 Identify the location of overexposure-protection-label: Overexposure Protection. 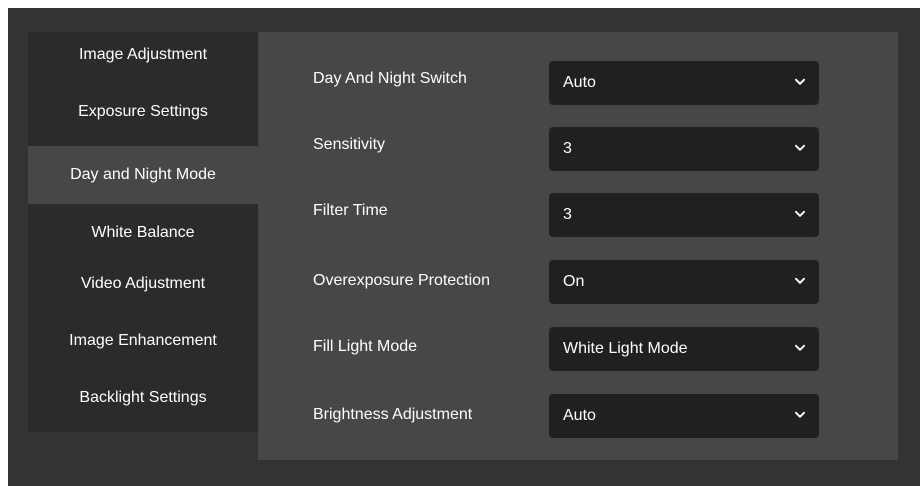
(401, 280).